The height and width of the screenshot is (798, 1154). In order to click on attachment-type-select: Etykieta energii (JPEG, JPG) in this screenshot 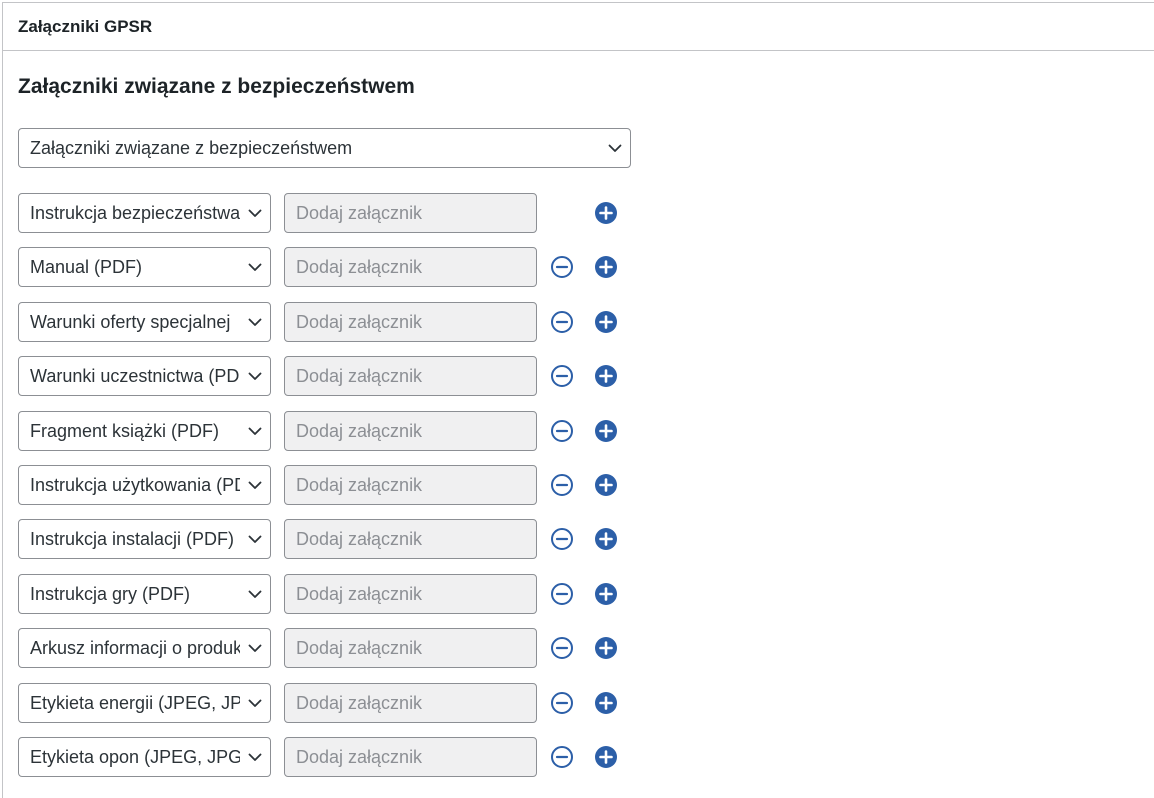, I will do `click(144, 703)`.